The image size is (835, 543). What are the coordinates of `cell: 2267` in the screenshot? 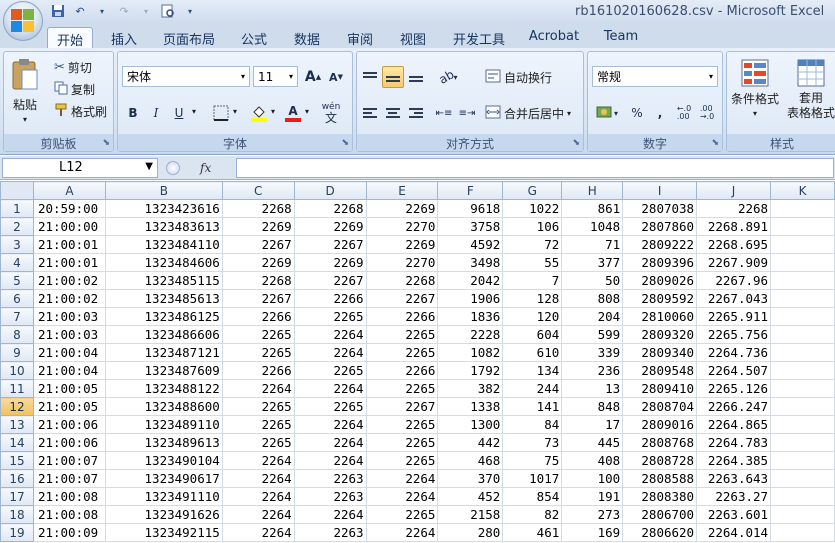 It's located at (258, 298).